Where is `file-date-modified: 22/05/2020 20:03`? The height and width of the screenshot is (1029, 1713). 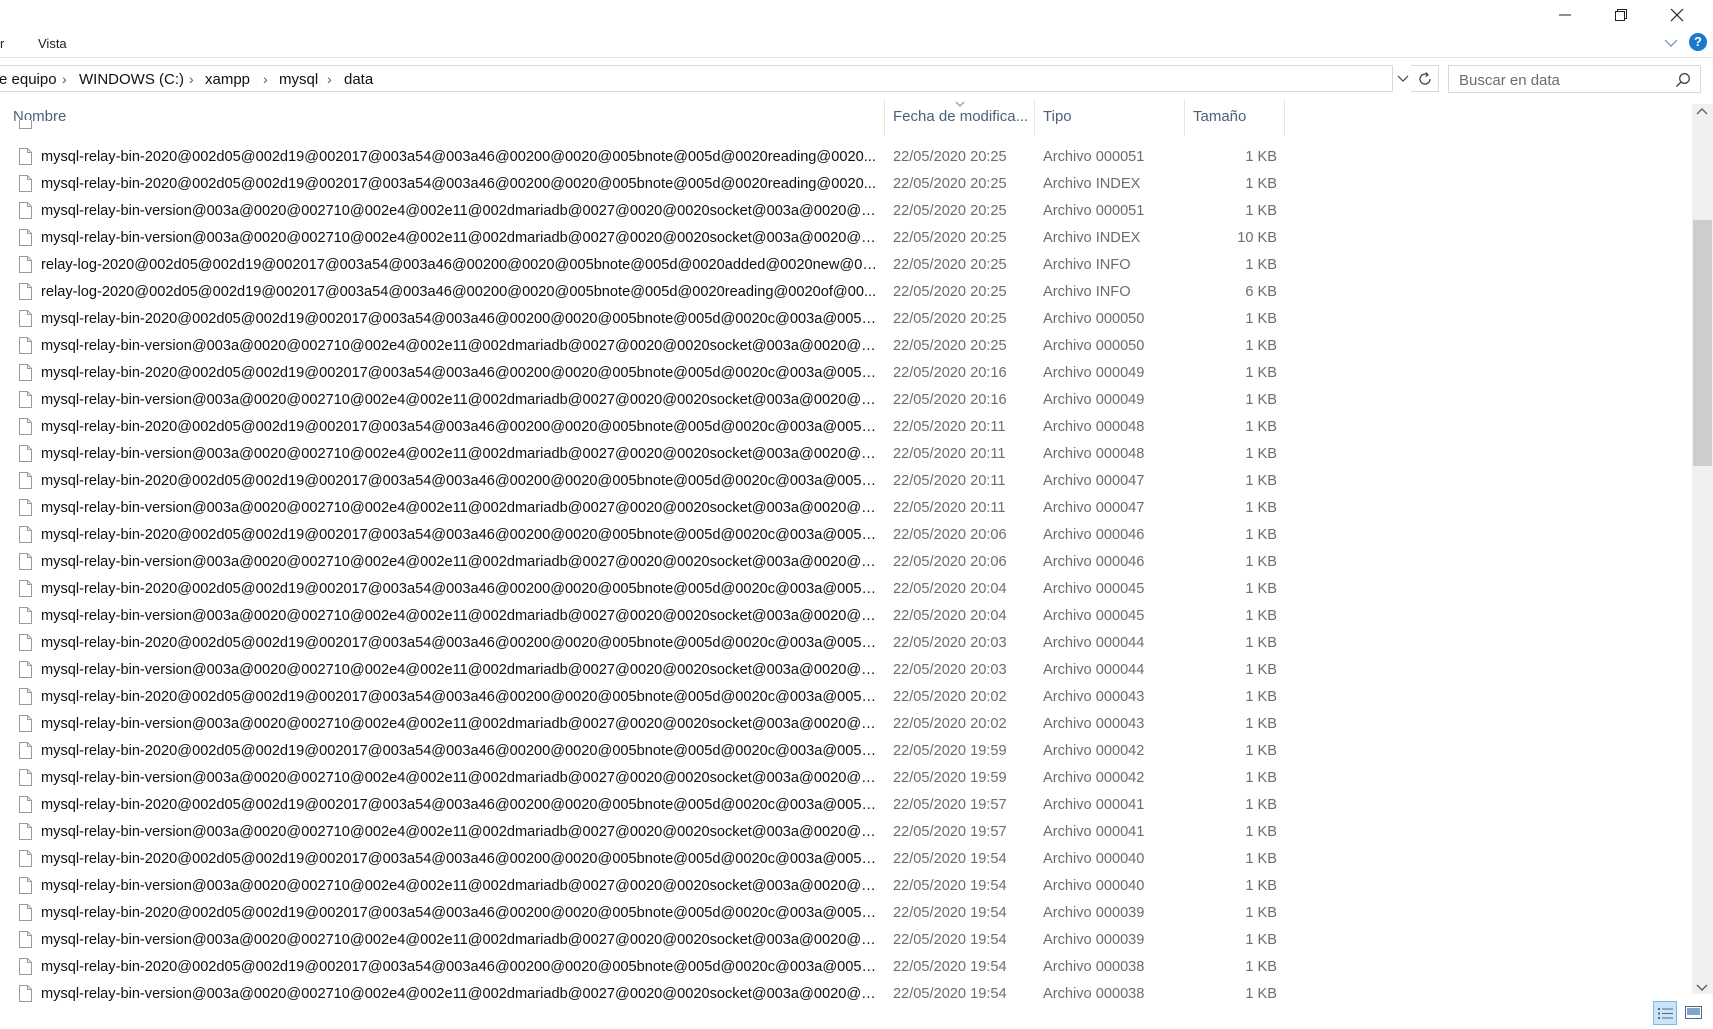
file-date-modified: 22/05/2020 20:03 is located at coordinates (950, 643).